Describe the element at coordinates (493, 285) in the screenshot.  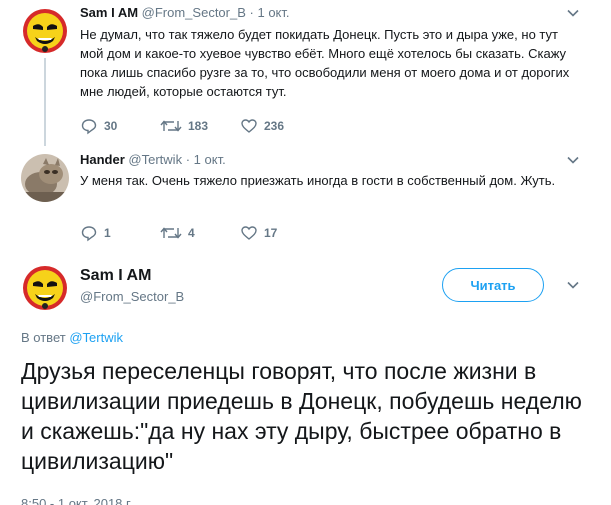
I see `follow-button: Читать` at that location.